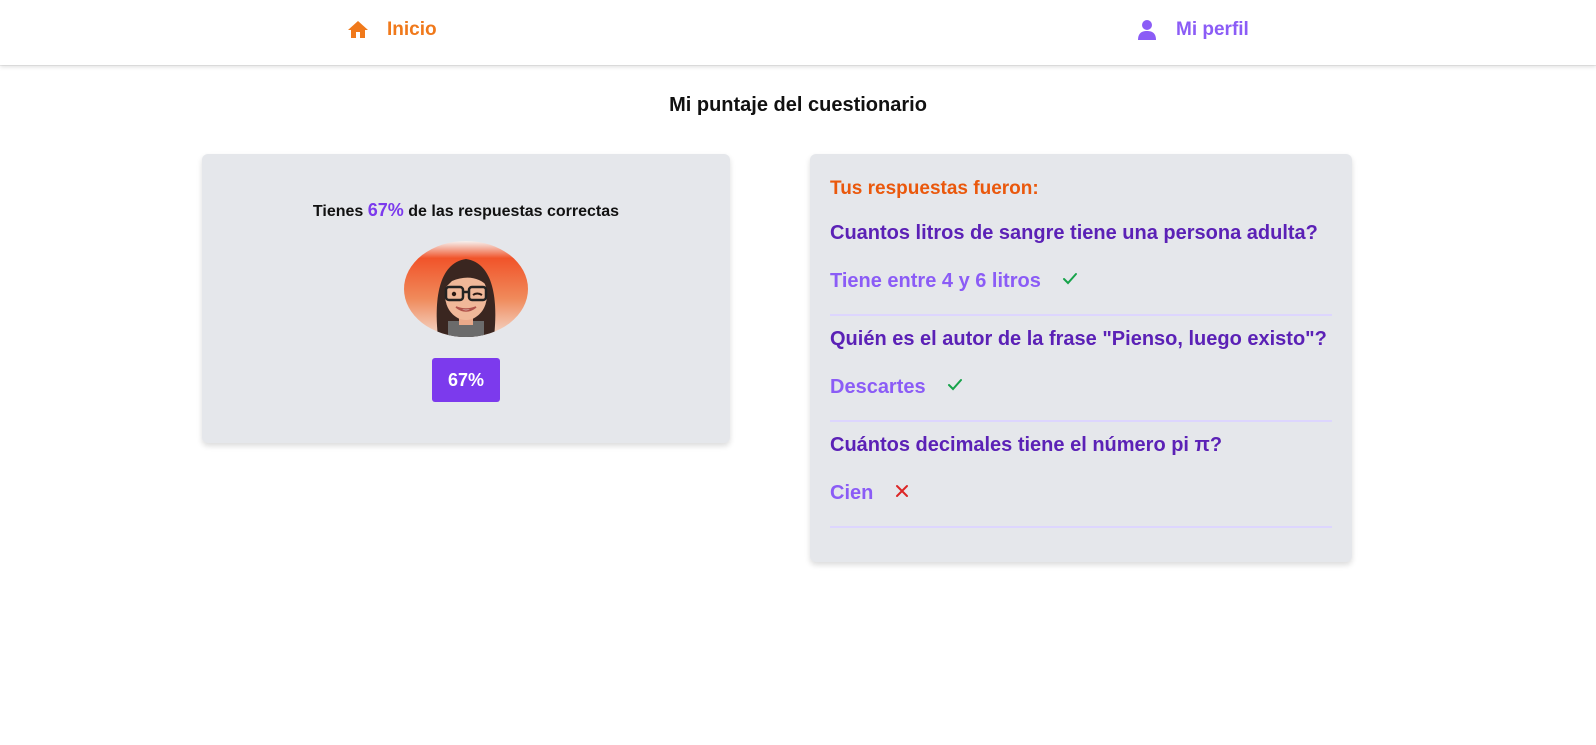 The width and height of the screenshot is (1596, 745). Describe the element at coordinates (878, 387) in the screenshot. I see `answer-text: Descartes` at that location.